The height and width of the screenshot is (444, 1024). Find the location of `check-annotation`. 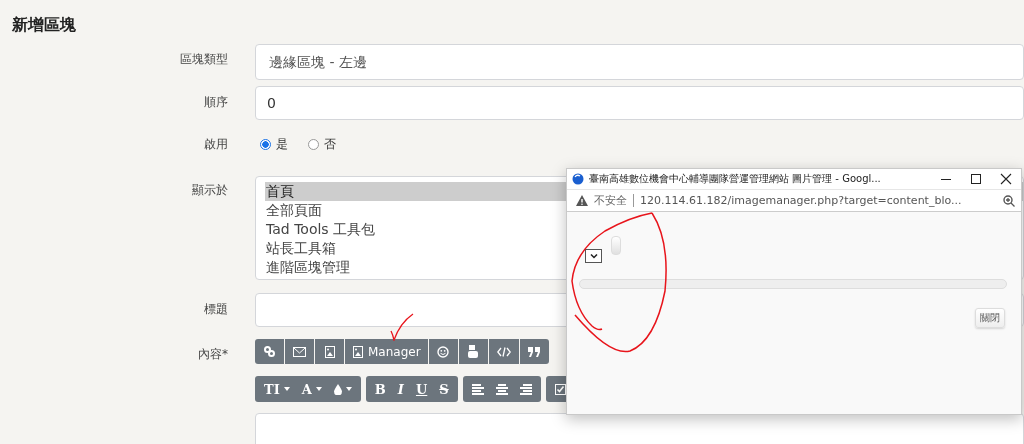

check-annotation is located at coordinates (402, 327).